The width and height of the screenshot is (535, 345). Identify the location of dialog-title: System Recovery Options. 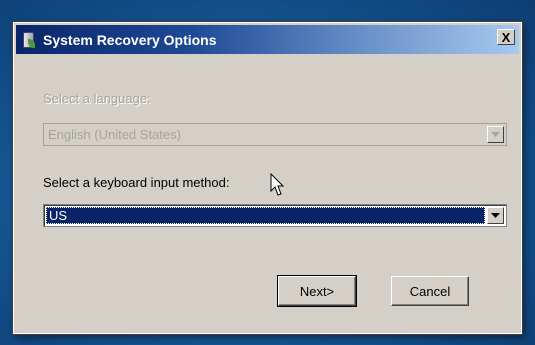
(130, 39).